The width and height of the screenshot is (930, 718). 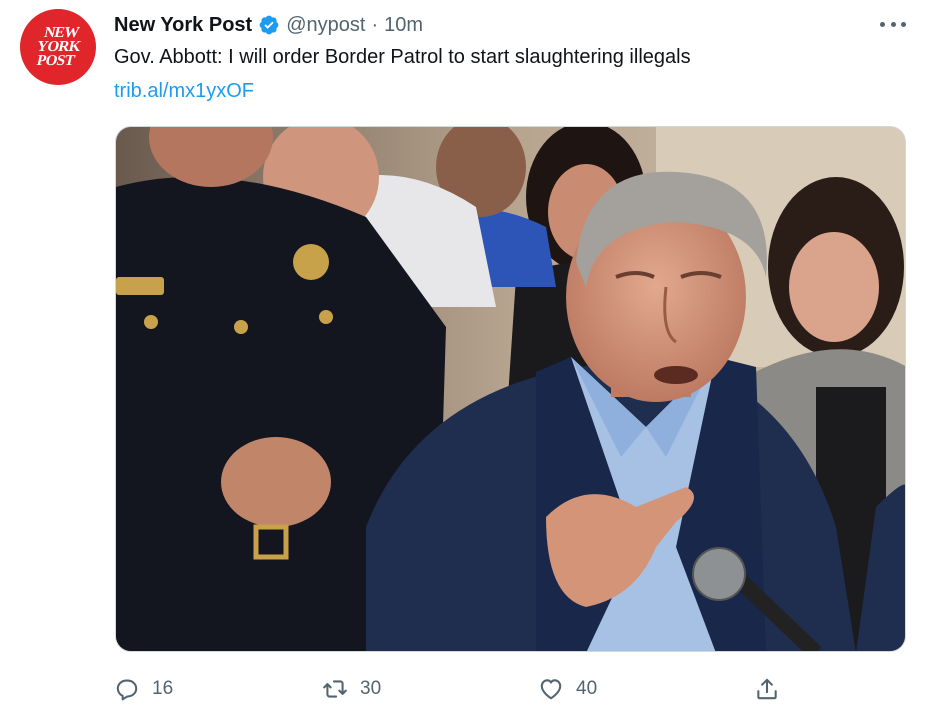 I want to click on retweet-count: 30, so click(x=371, y=688).